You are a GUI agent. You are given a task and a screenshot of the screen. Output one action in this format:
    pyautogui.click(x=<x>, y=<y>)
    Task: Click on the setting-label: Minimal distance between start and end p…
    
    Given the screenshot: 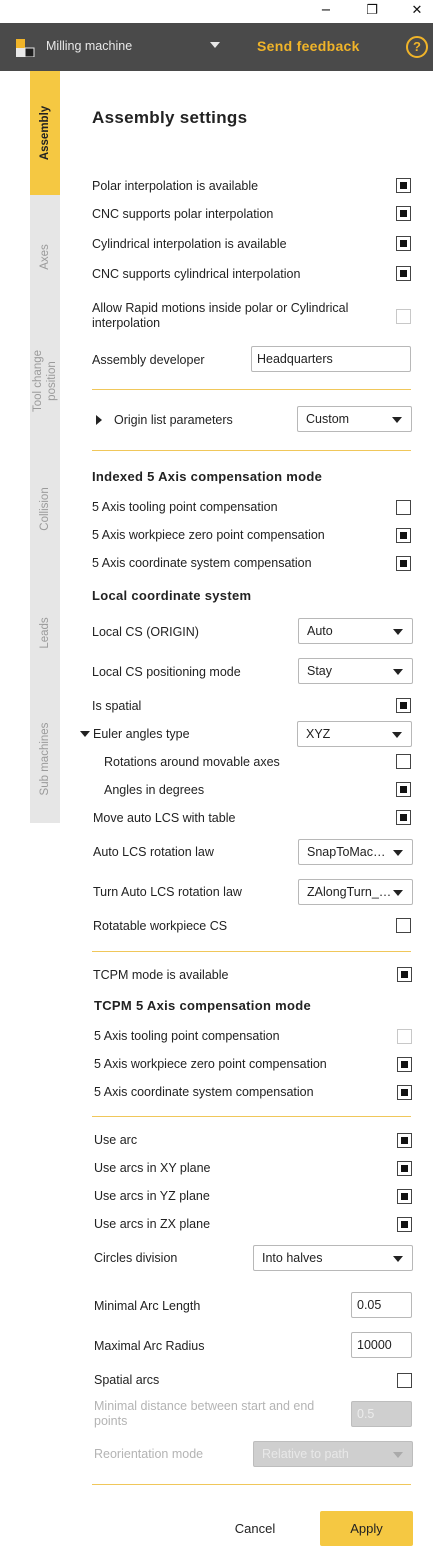 What is the action you would take?
    pyautogui.click(x=204, y=1413)
    